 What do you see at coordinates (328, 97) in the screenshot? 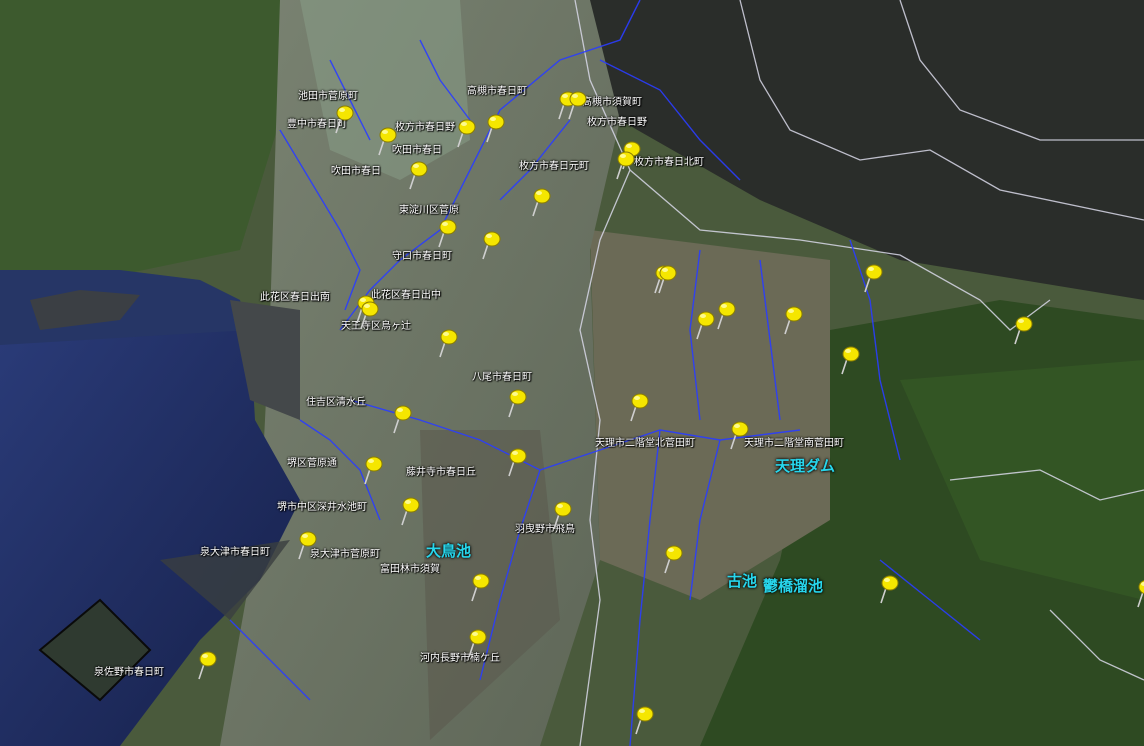
I see `place-label: 池田市菅原町` at bounding box center [328, 97].